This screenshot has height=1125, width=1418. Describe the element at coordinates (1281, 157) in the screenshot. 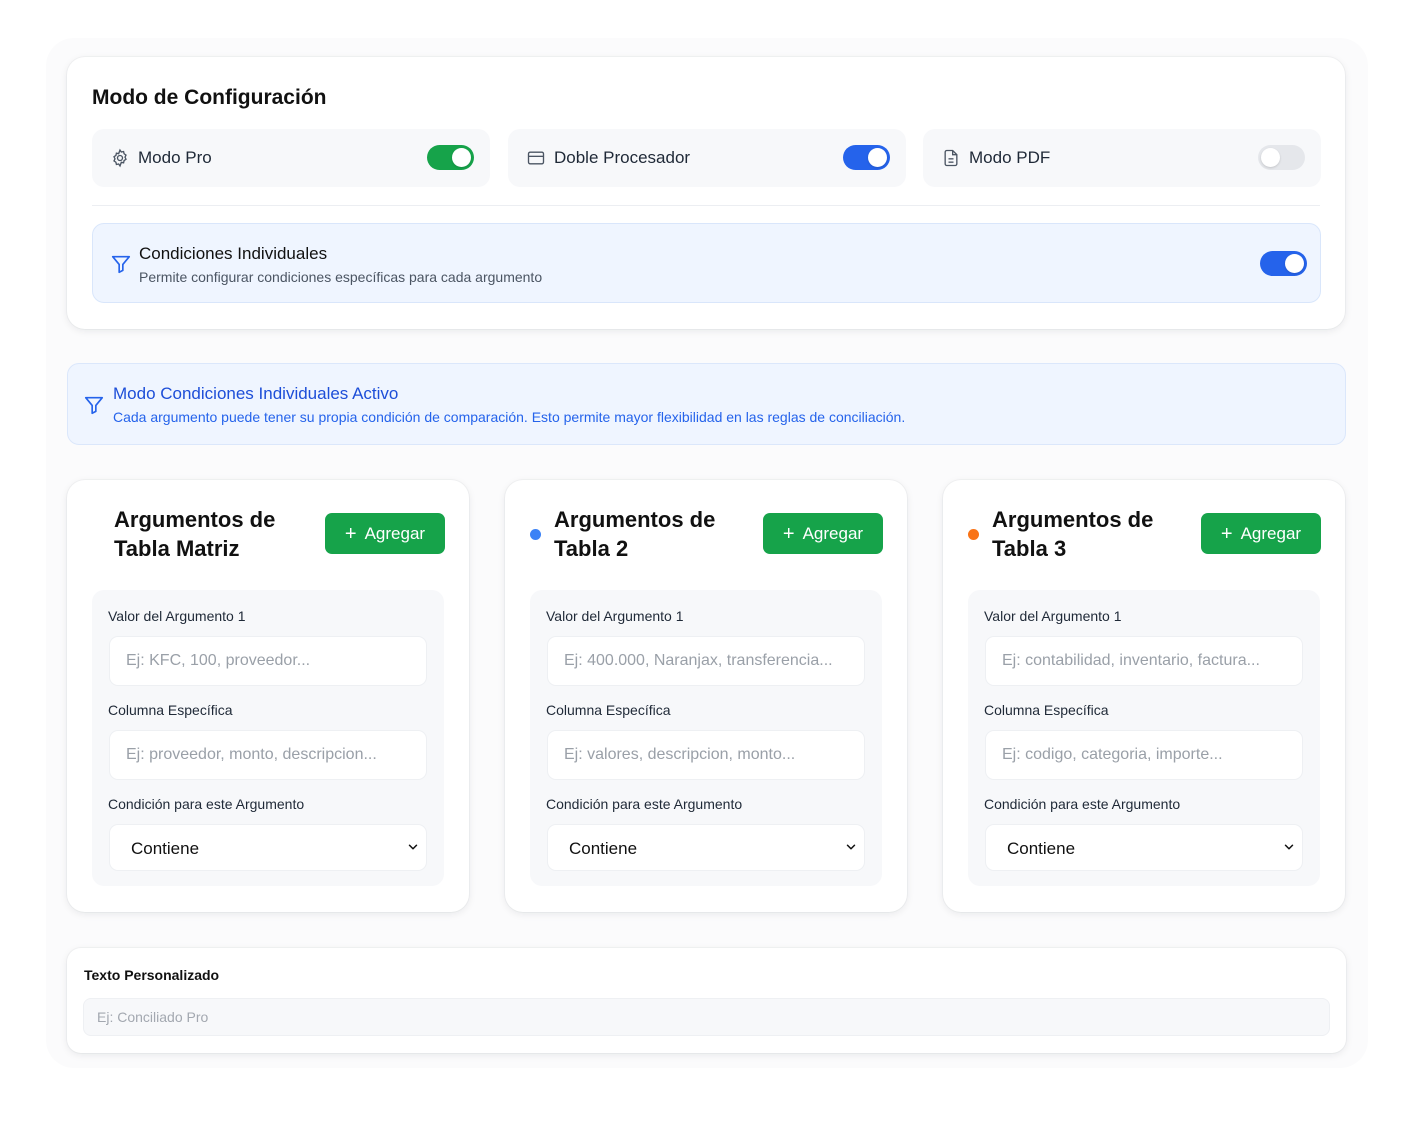

I see `pdf-mode-toggle` at that location.